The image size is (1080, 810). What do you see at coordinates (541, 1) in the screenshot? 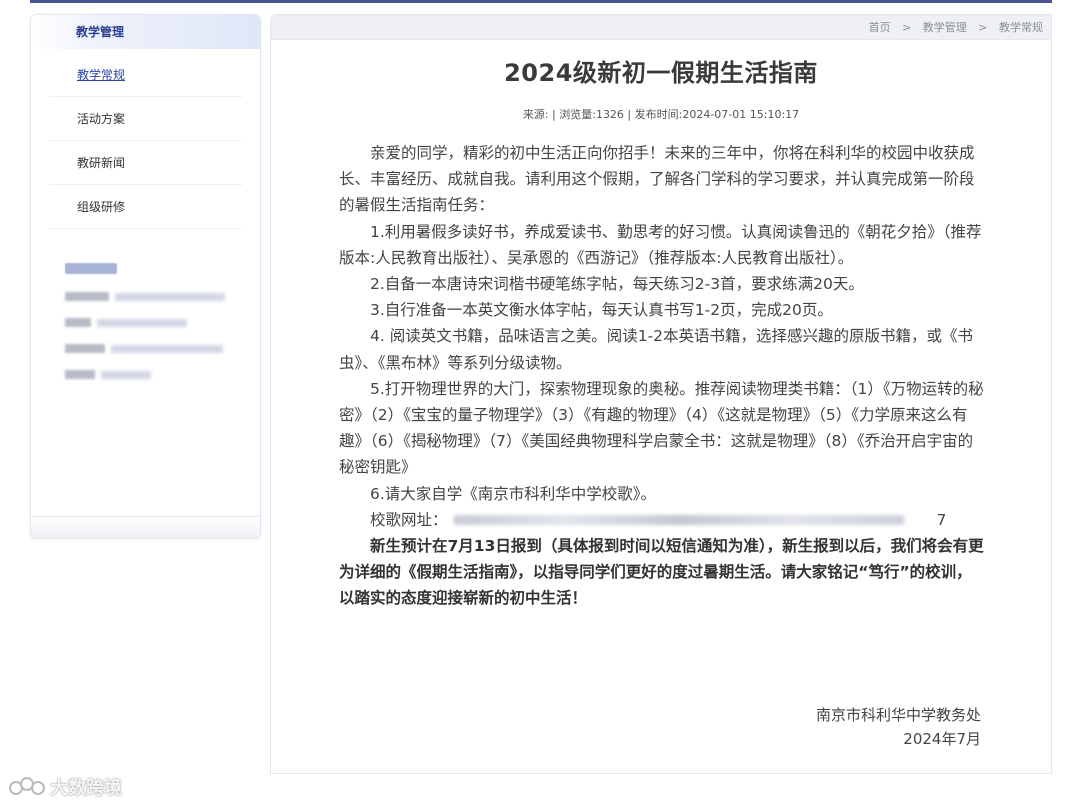
I see `top-rule` at bounding box center [541, 1].